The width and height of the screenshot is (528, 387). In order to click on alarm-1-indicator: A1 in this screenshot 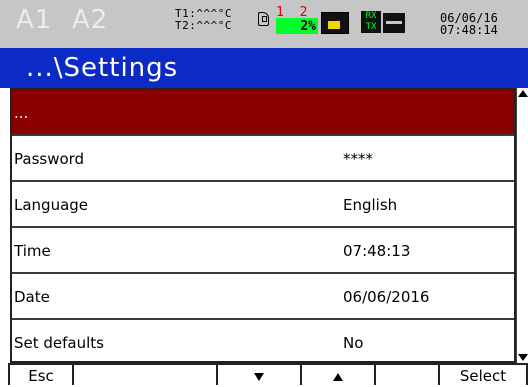, I will do `click(34, 20)`.